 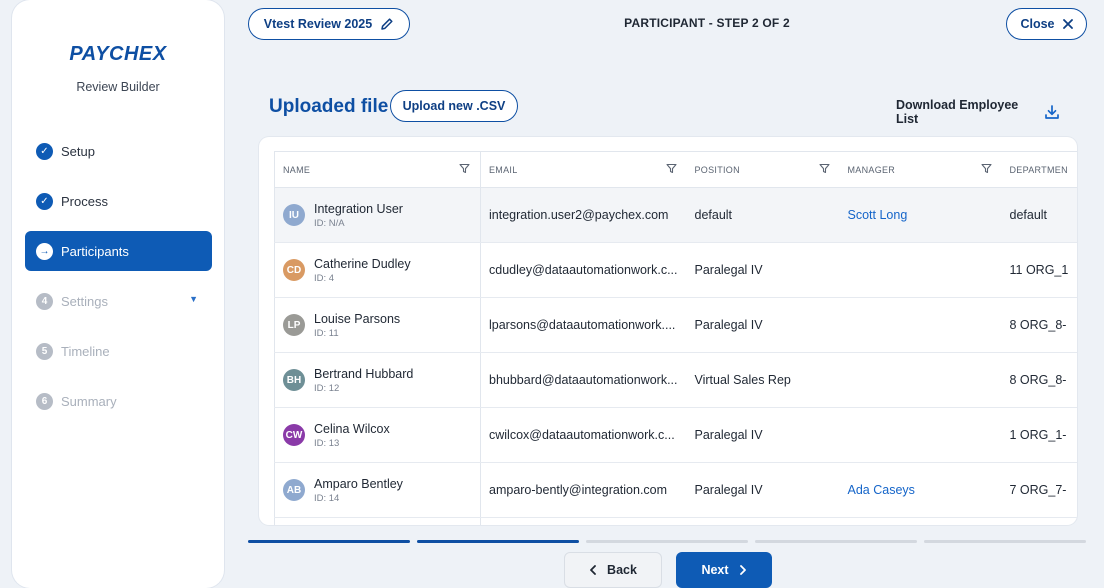 I want to click on pencil-icon, so click(x=387, y=24).